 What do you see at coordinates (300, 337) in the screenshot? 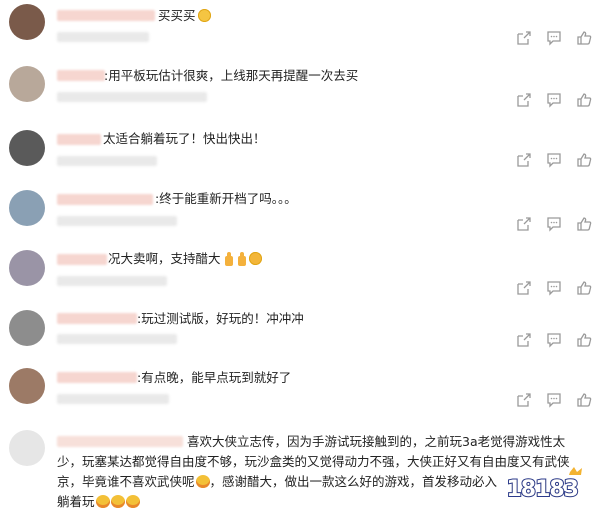
I see `comment-item: :玩过测试版，好玩的！冲冲冲` at bounding box center [300, 337].